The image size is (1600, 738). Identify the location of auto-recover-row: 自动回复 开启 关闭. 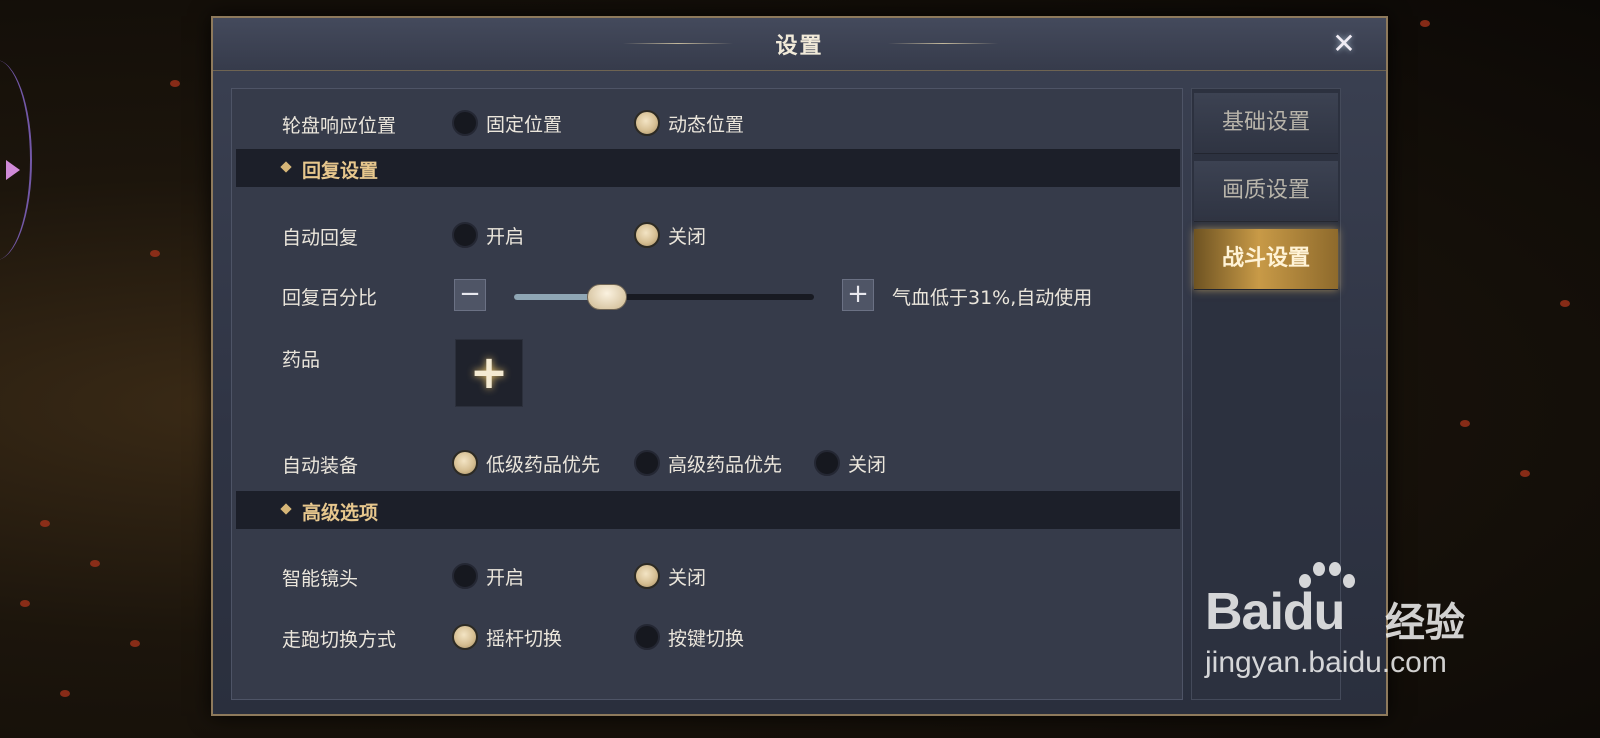
(707, 235).